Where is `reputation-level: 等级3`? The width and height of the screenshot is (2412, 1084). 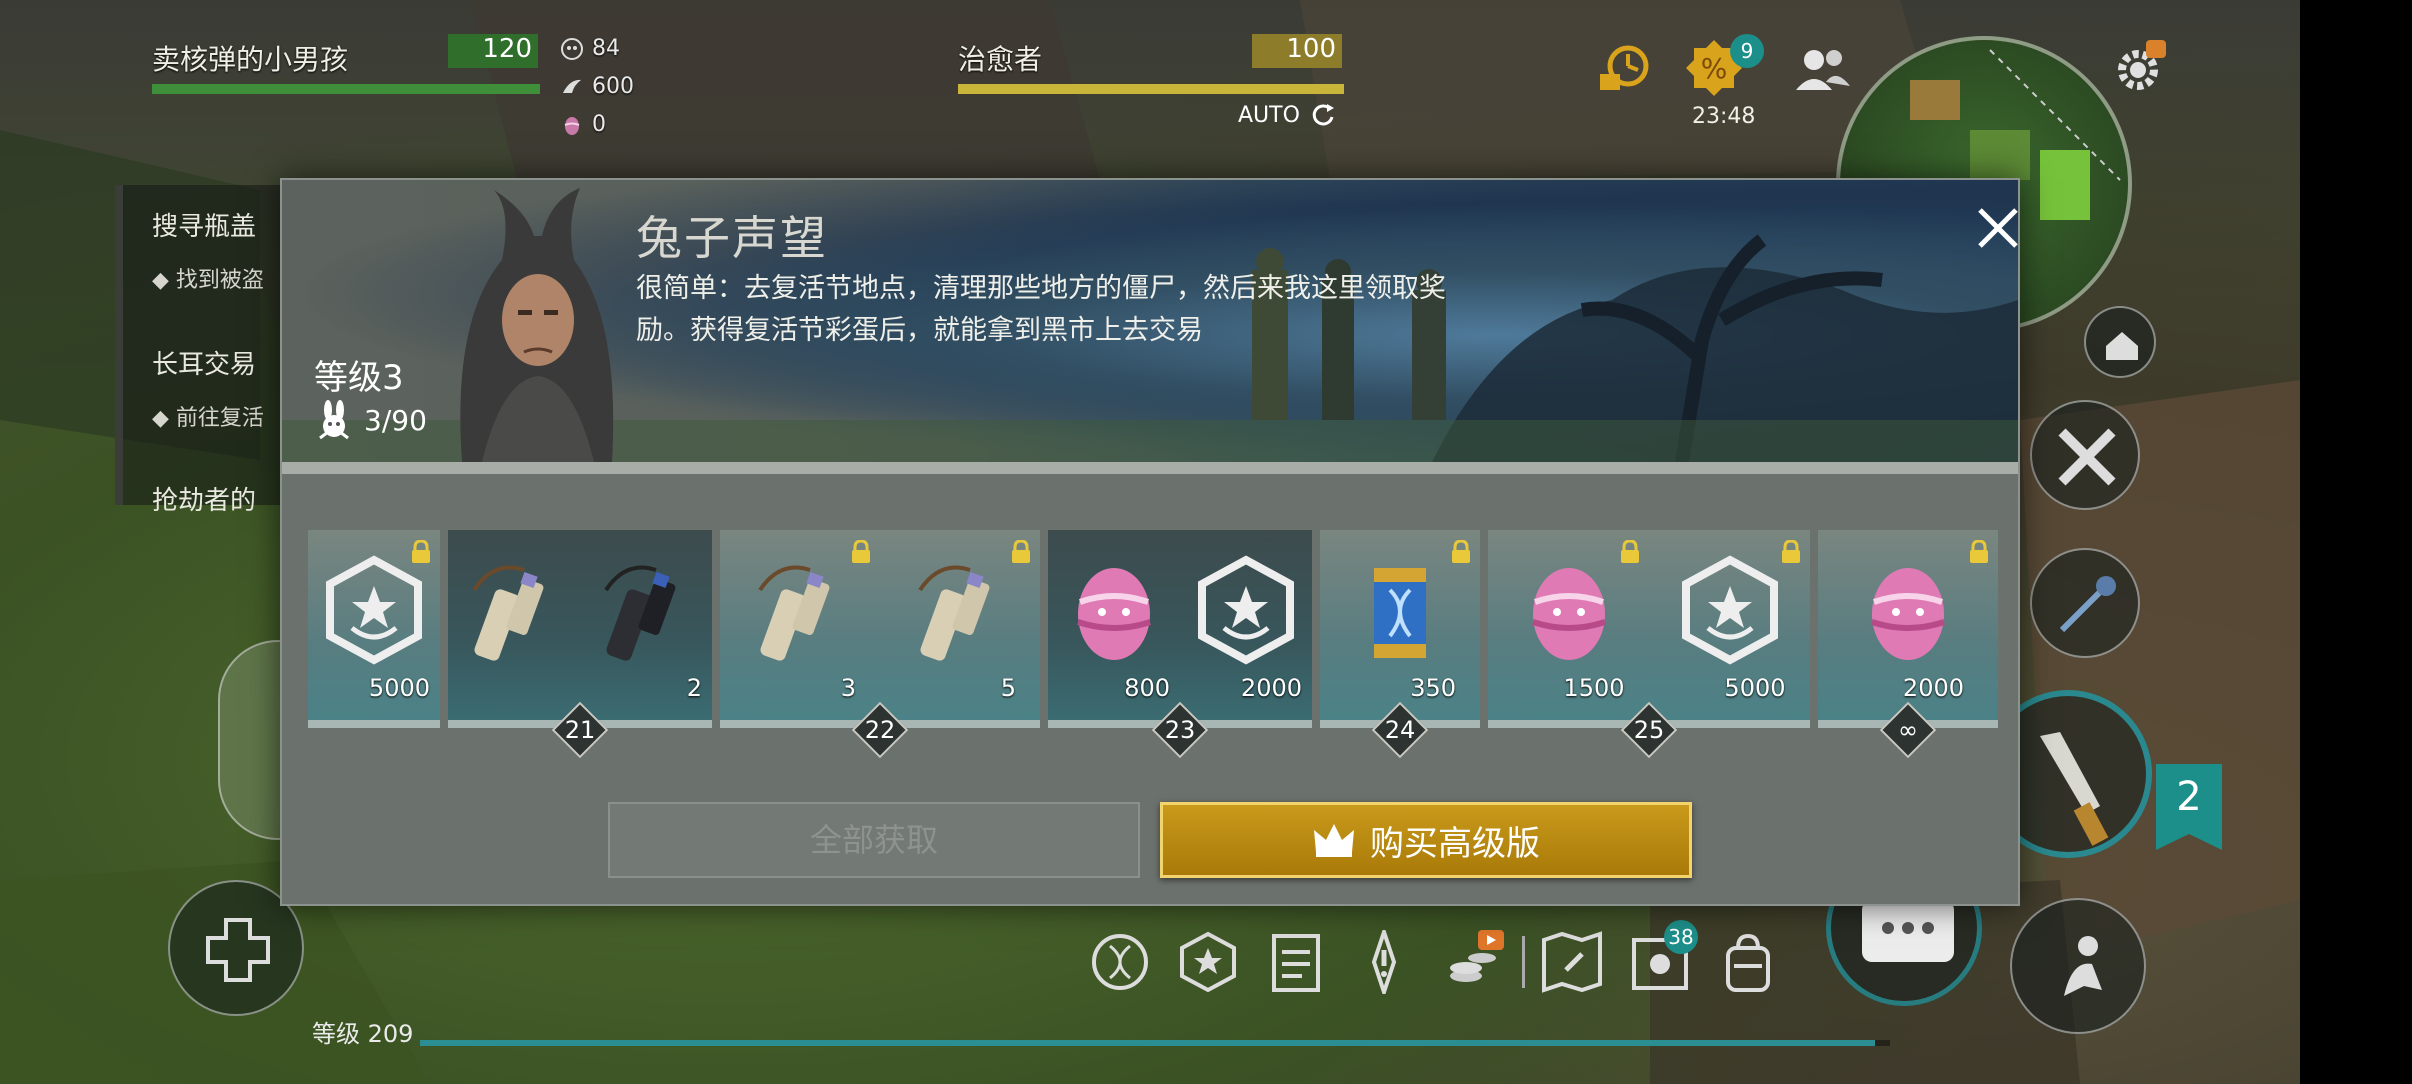 reputation-level: 等级3 is located at coordinates (359, 378).